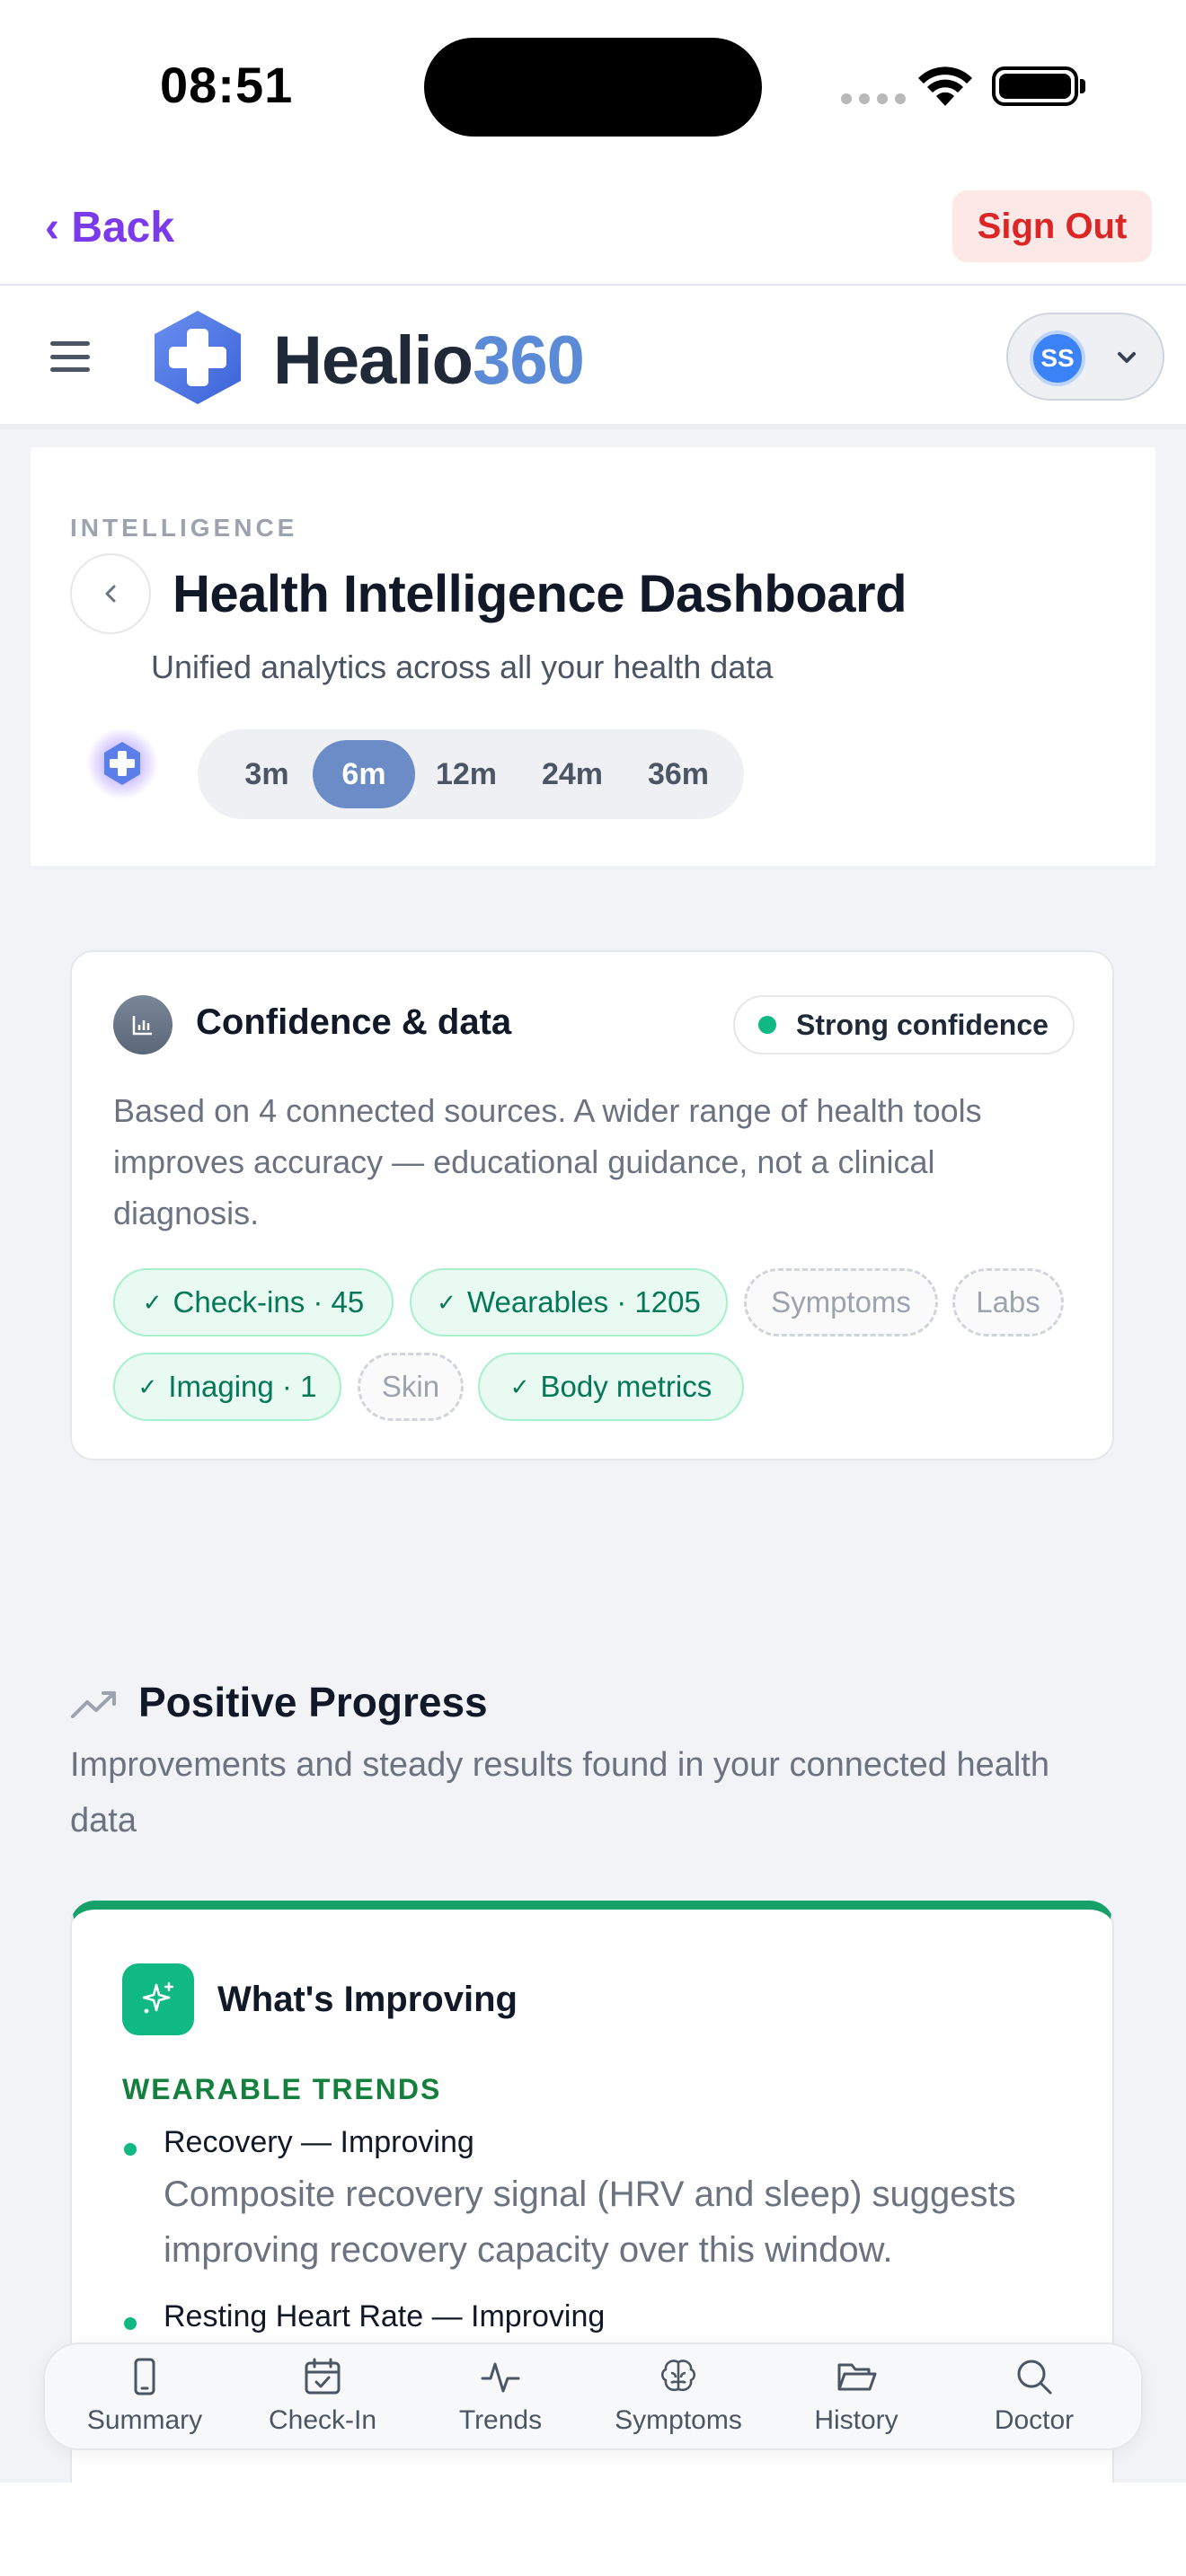 The height and width of the screenshot is (2576, 1186). Describe the element at coordinates (856, 2420) in the screenshot. I see `tab-label: History` at that location.